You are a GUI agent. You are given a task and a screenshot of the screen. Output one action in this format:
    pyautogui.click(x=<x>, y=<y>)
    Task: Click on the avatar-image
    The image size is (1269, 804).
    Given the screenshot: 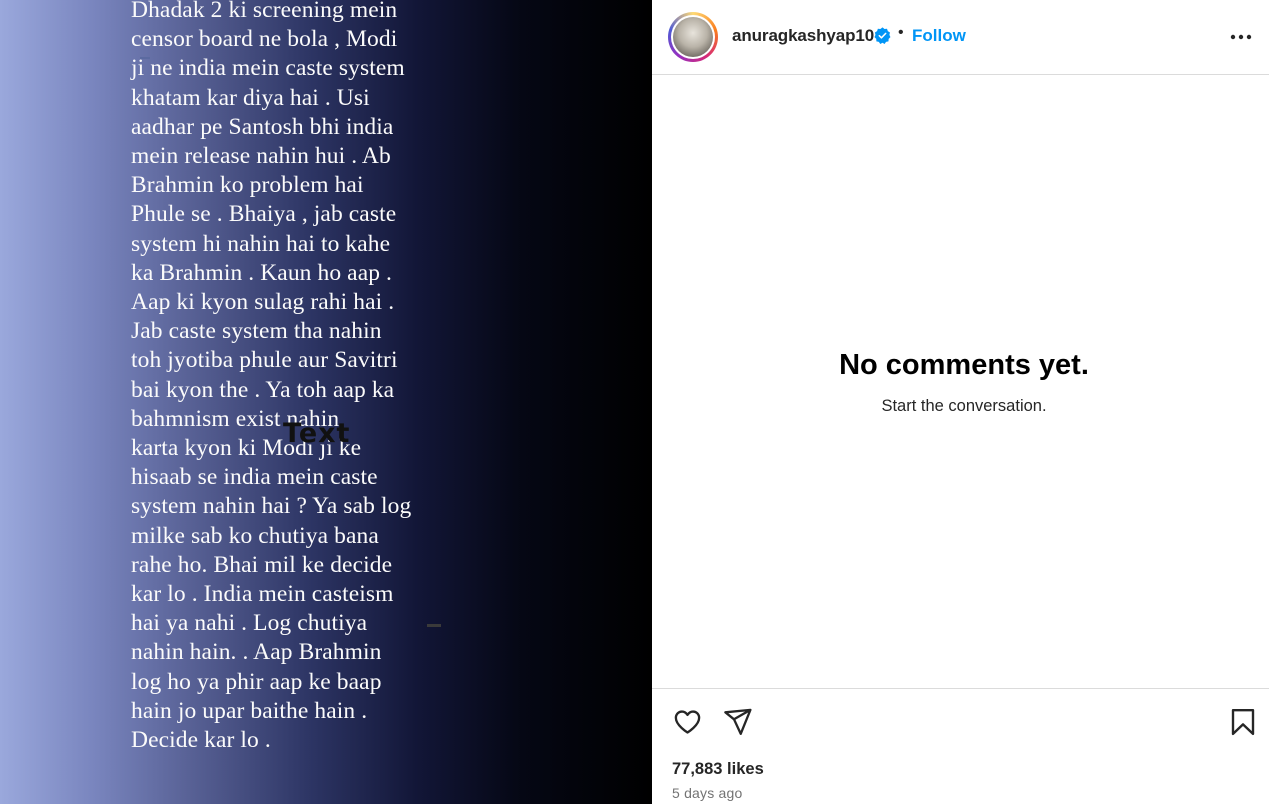 What is the action you would take?
    pyautogui.click(x=693, y=37)
    